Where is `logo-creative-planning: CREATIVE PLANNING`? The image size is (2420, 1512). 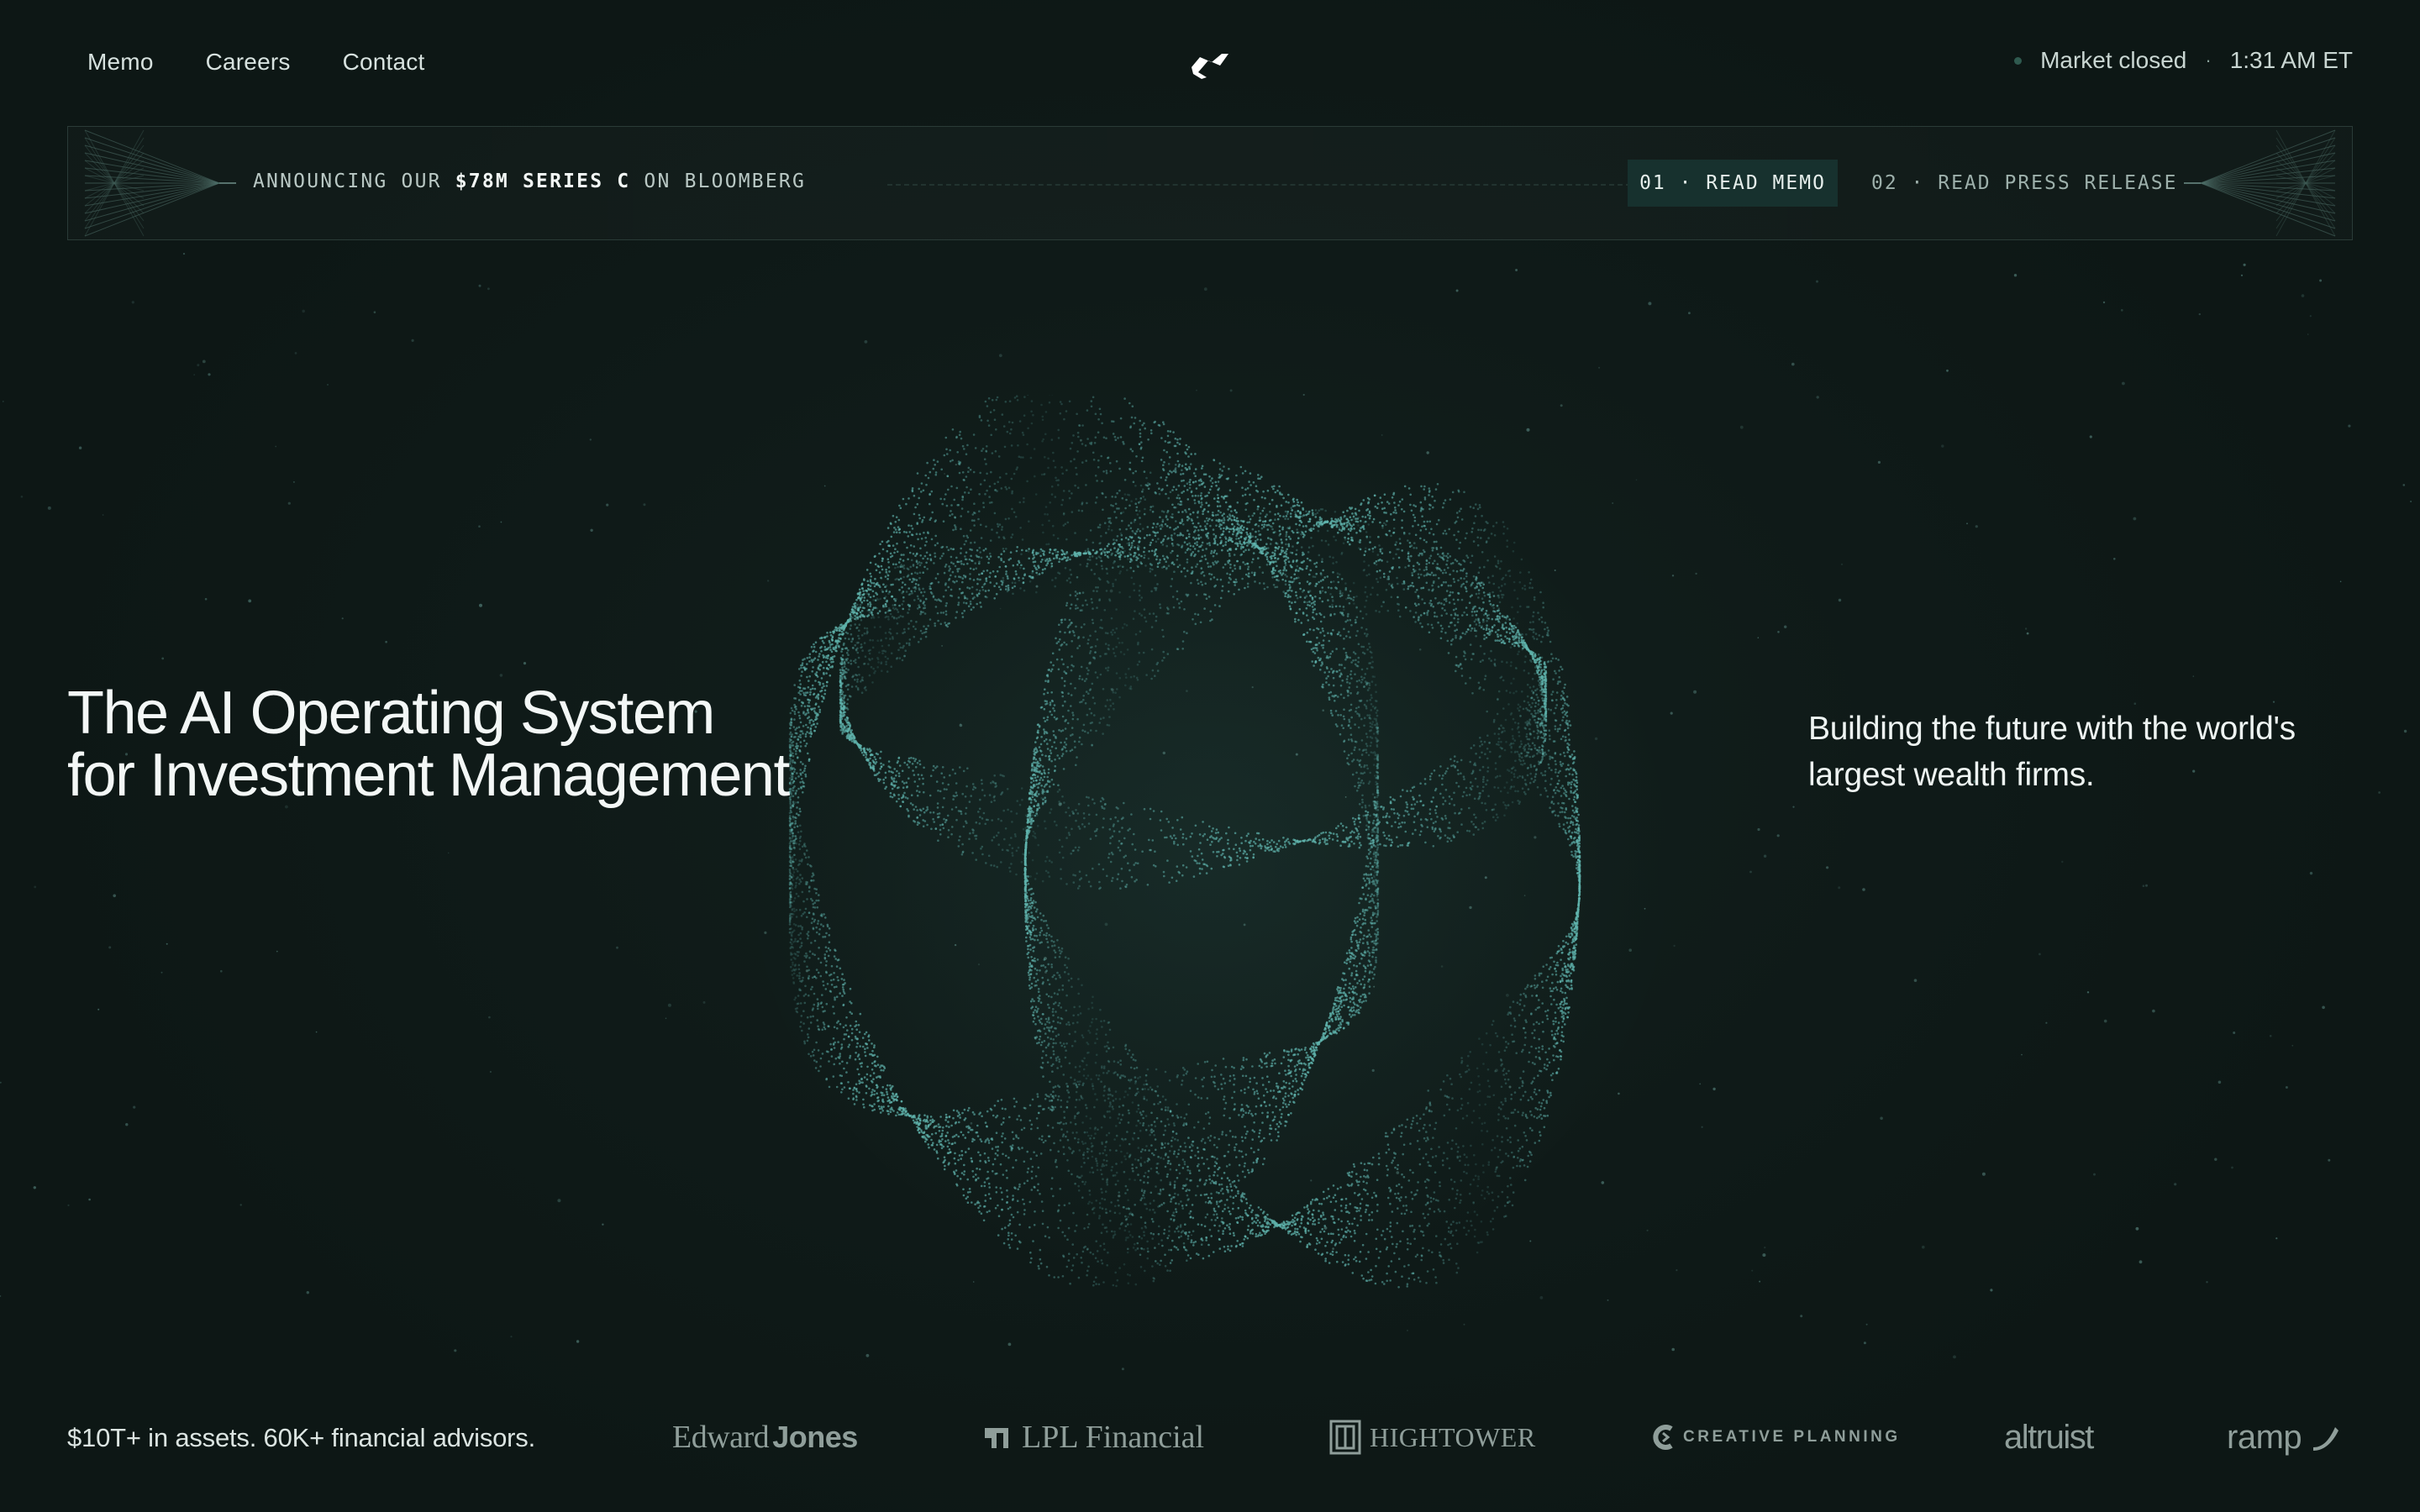 logo-creative-planning: CREATIVE PLANNING is located at coordinates (1776, 1437).